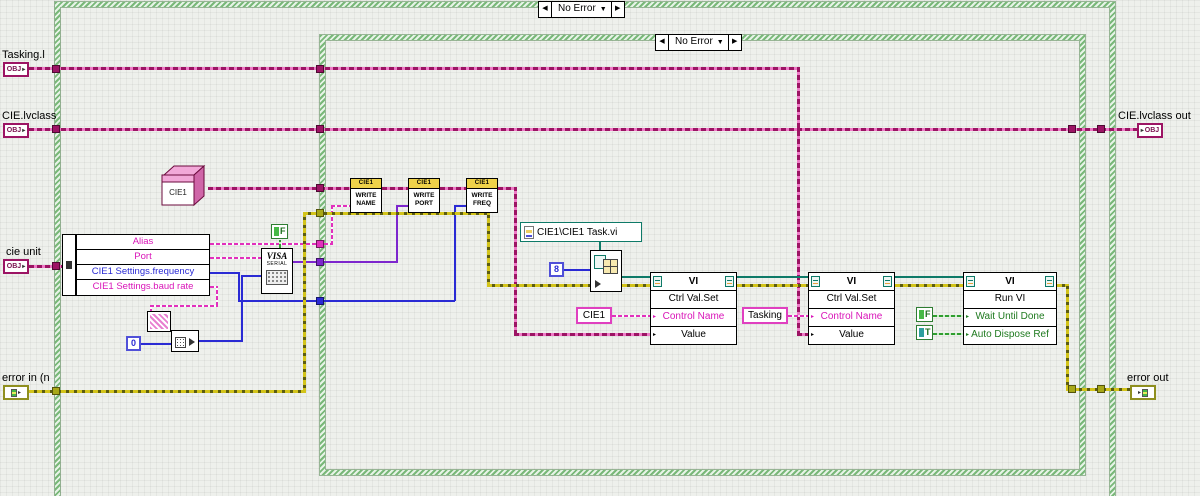 Image resolution: width=1200 pixels, height=496 pixels. I want to click on subvi-write-port: CIE1 WRITE PORT, so click(424, 195).